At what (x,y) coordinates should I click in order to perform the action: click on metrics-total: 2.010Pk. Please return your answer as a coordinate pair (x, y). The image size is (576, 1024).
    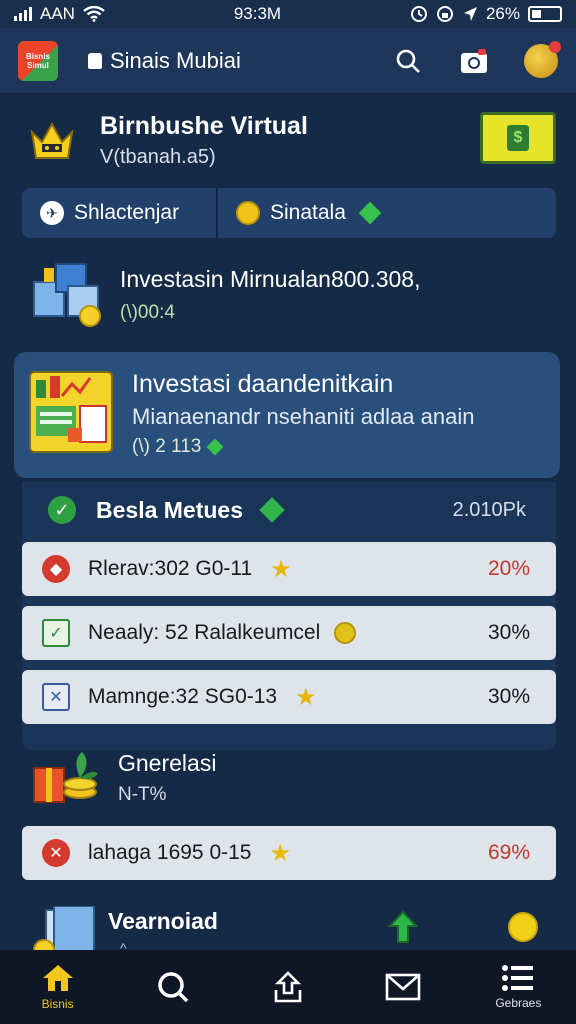
    Looking at the image, I should click on (489, 509).